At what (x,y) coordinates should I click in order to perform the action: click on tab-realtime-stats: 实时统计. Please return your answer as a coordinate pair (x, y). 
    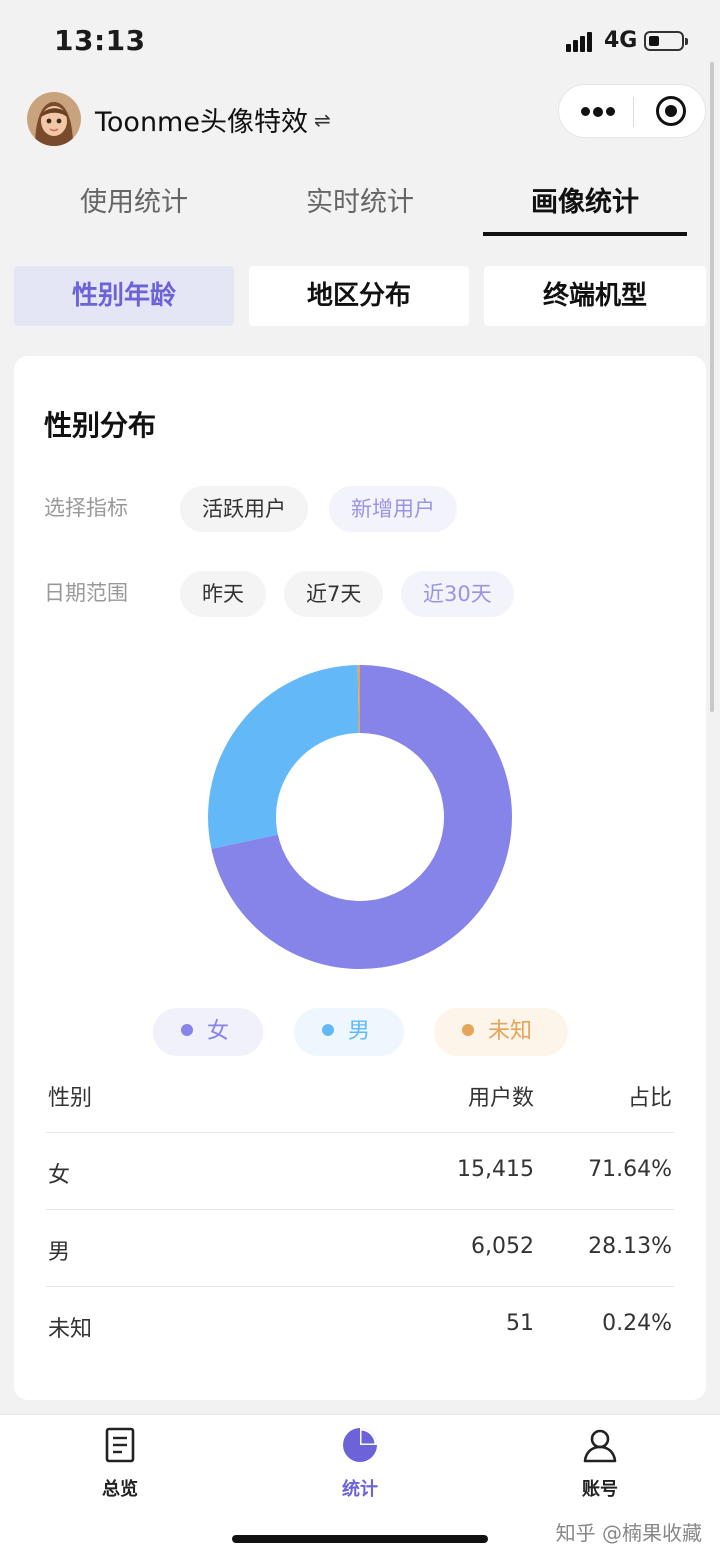
    Looking at the image, I should click on (360, 199).